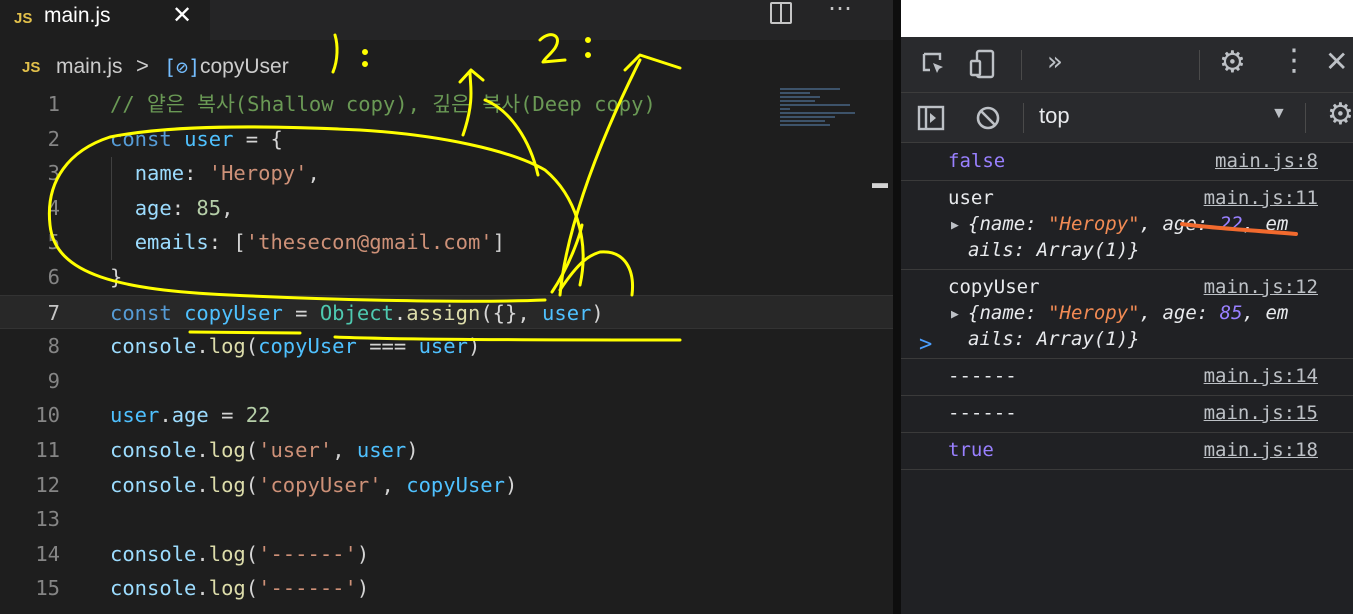  What do you see at coordinates (971, 198) in the screenshot?
I see `console-message-text: user` at bounding box center [971, 198].